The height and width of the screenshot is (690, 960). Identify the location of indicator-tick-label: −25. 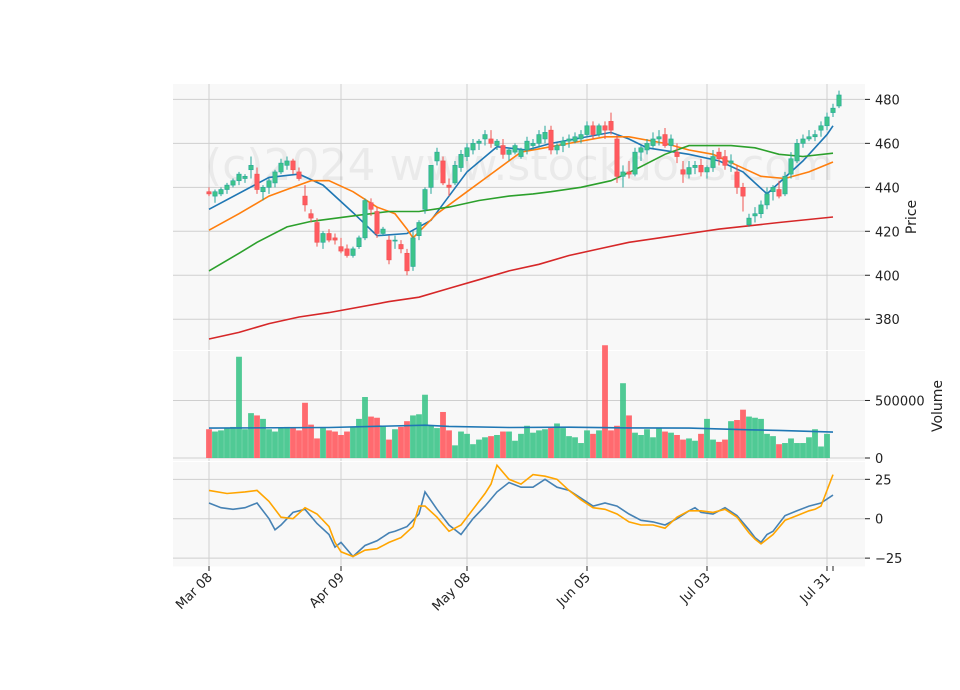
(888, 559).